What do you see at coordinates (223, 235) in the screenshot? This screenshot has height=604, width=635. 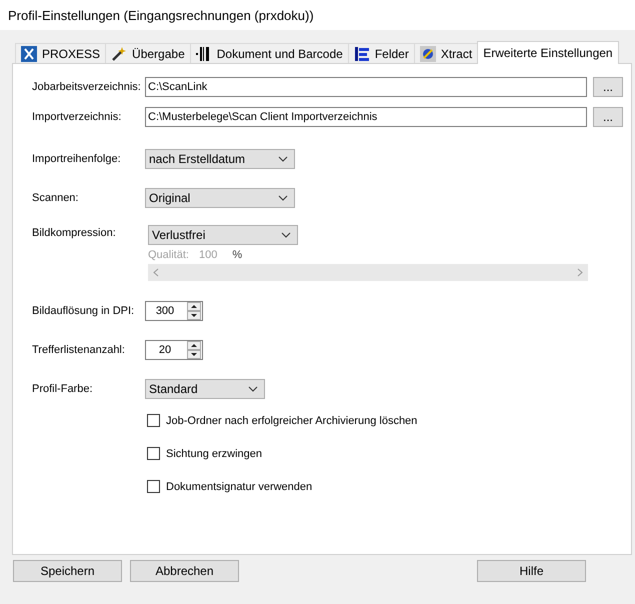 I see `dropdown: Verlustfrei` at bounding box center [223, 235].